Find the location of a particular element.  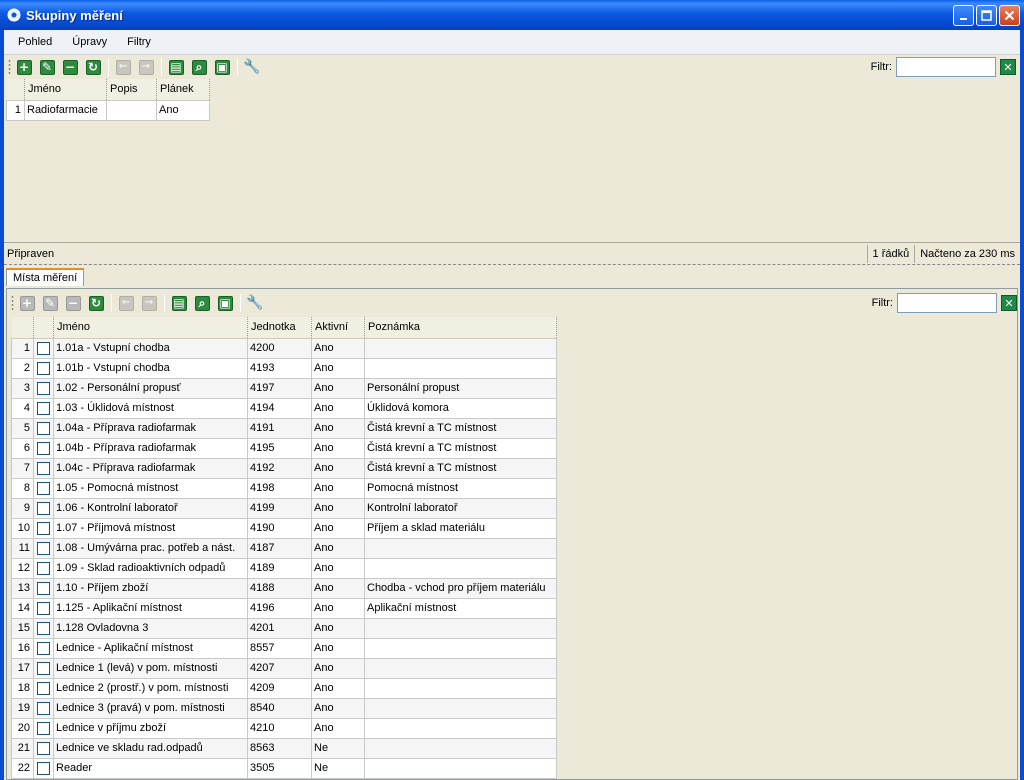

cell-name: 1.08 - Umývárna prac. potřeb a nást. is located at coordinates (150, 548).